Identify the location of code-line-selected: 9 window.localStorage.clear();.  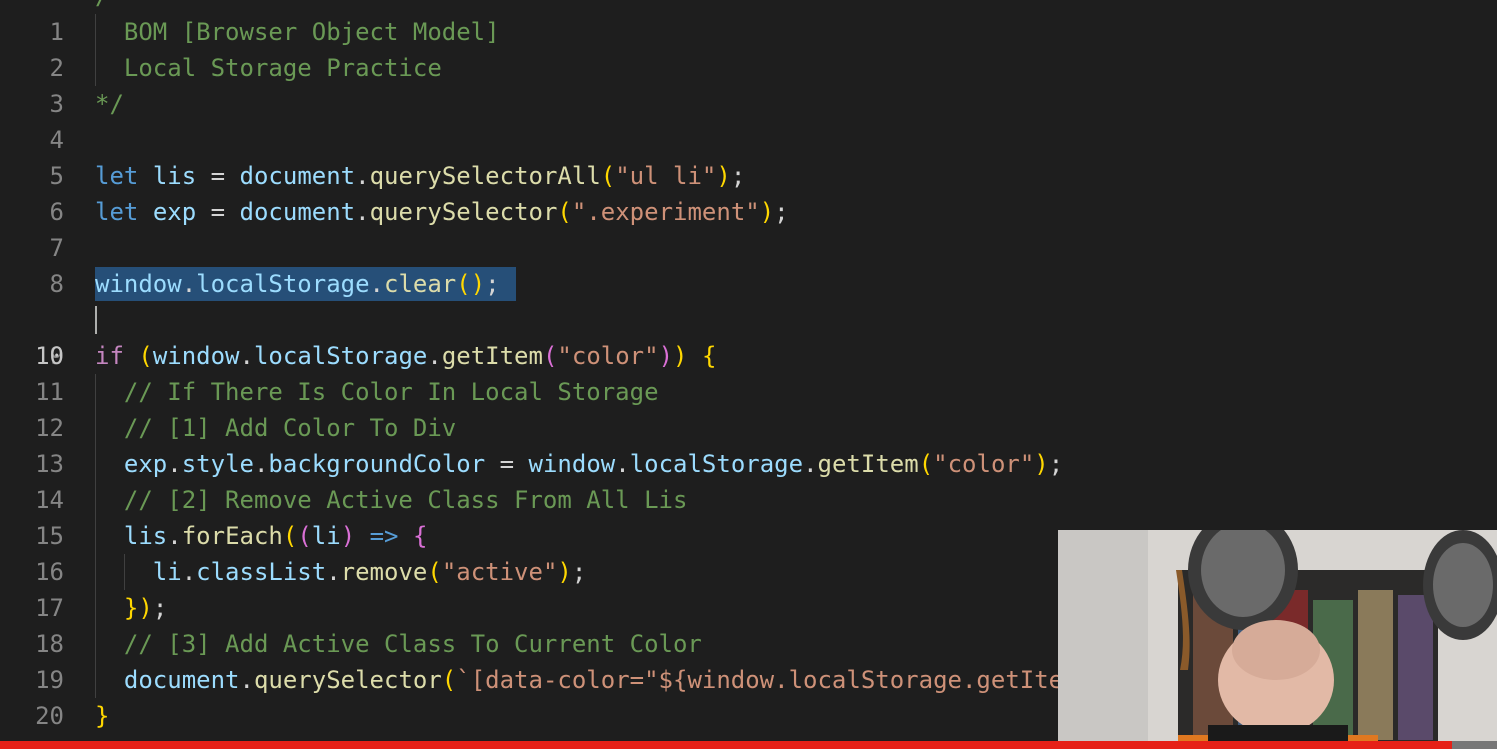
(748, 318).